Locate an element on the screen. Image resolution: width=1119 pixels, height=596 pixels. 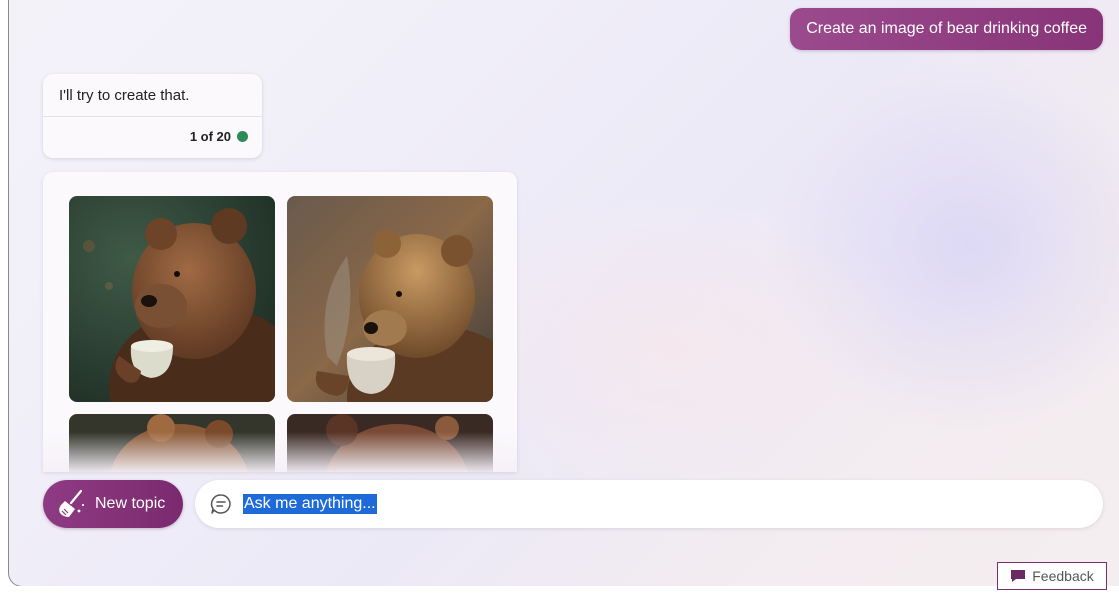
user-message-text: Create an image of bear drinking coffee is located at coordinates (946, 28).